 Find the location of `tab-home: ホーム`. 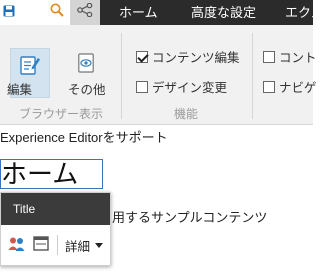

tab-home: ホーム is located at coordinates (138, 12).